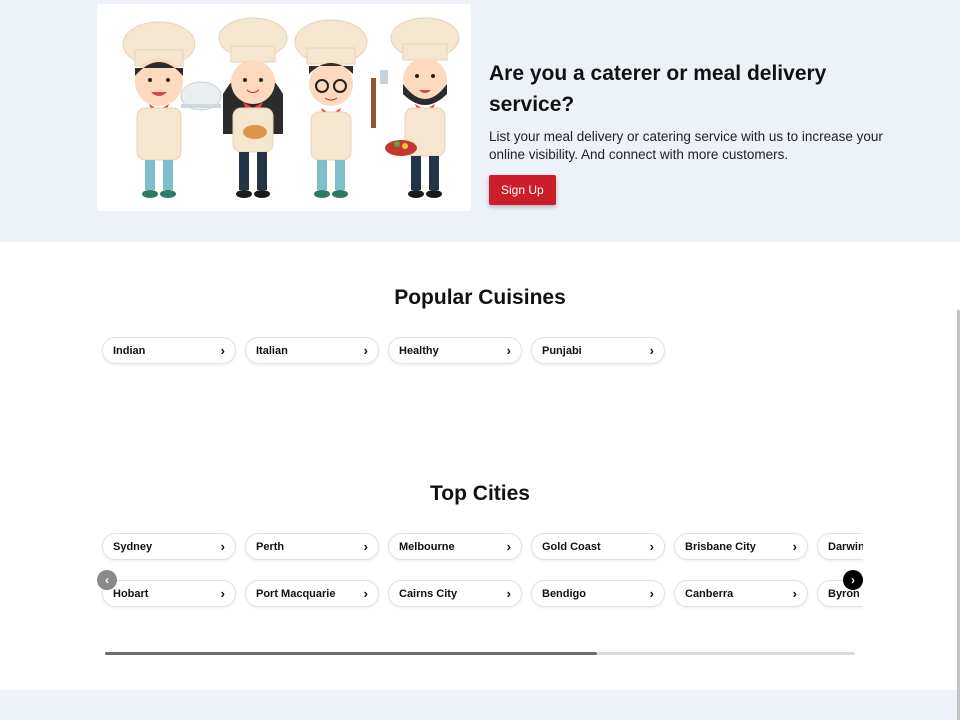  Describe the element at coordinates (169, 593) in the screenshot. I see `city-pill: Hobart ›` at that location.